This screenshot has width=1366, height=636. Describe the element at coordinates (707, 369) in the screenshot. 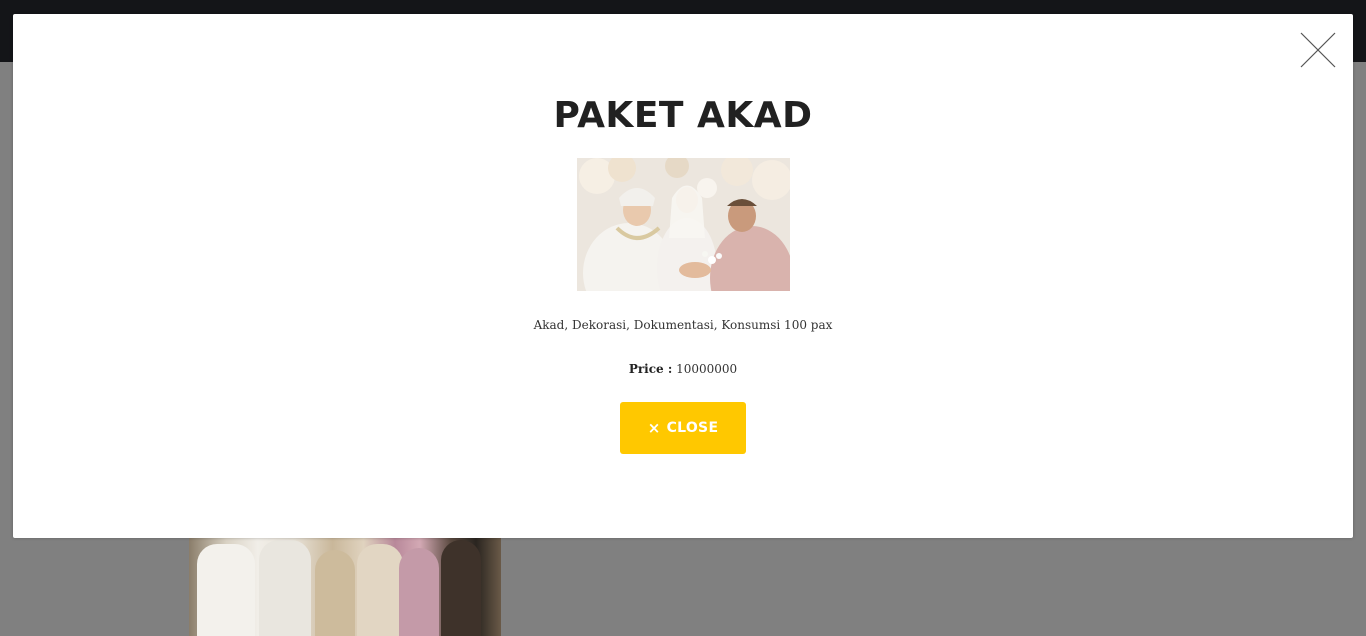

I see `price-value: 10000000` at that location.